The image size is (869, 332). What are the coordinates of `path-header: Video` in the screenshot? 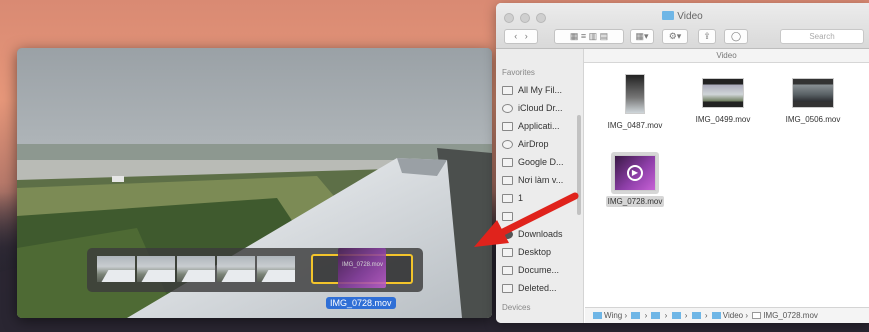 It's located at (726, 56).